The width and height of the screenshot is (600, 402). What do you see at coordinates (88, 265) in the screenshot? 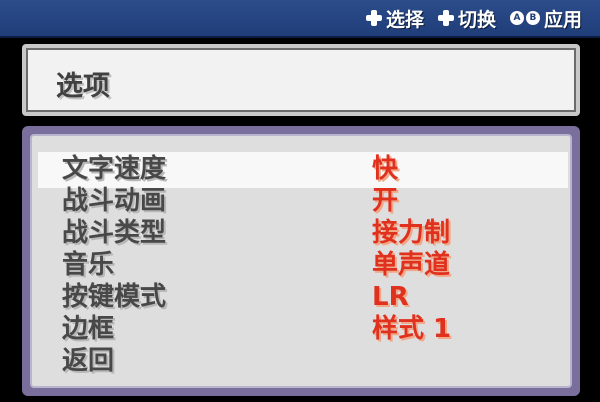
I see `option-sound: 音乐` at bounding box center [88, 265].